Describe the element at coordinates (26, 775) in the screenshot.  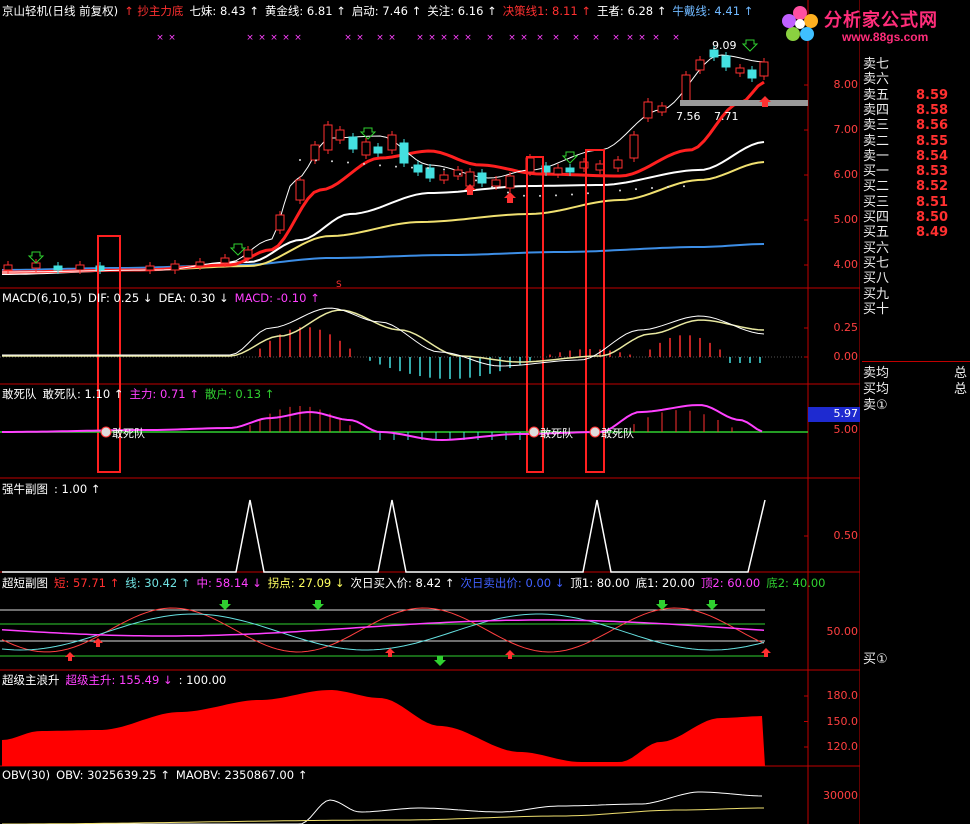
I see `header-item: OBV(30)` at that location.